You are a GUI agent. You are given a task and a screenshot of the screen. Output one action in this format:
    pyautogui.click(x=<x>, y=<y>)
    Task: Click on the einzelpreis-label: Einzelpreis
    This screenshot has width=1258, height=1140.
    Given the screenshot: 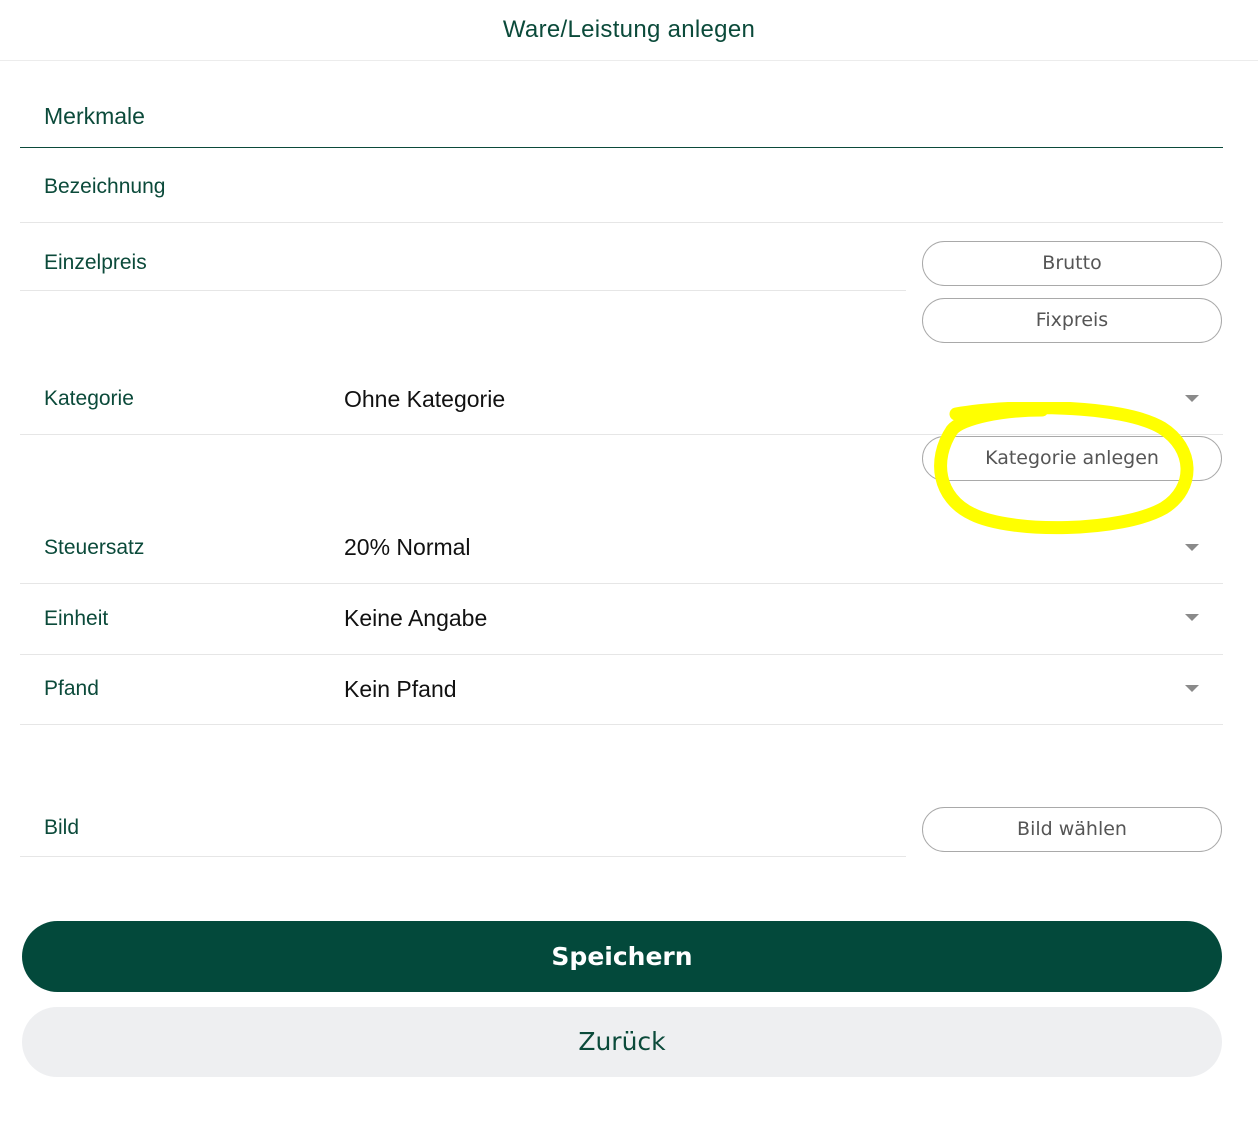 What is the action you would take?
    pyautogui.click(x=95, y=262)
    